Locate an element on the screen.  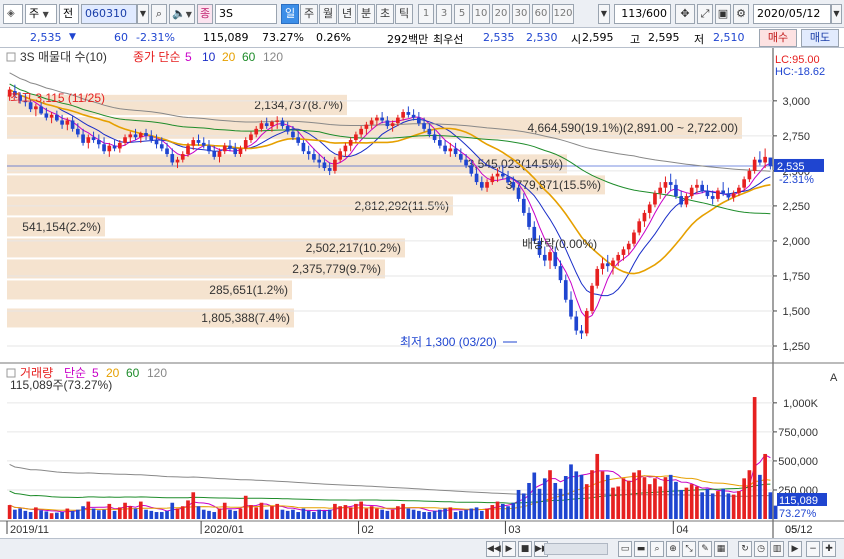
volume-profile-label: 541,154(2.2%) is located at coordinates (61, 227).